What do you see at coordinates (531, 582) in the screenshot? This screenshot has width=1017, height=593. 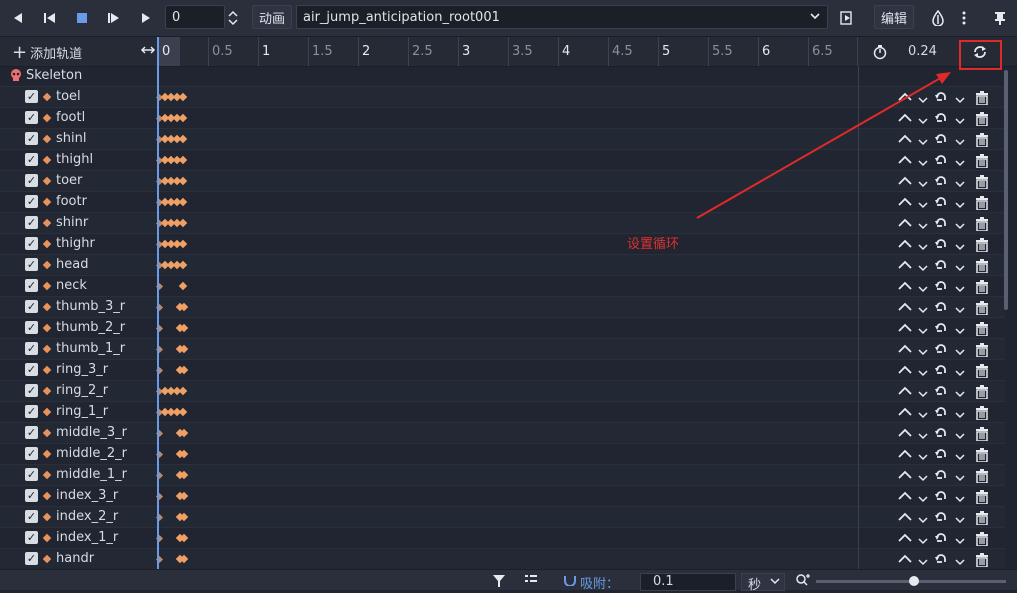 I see `list-icon` at bounding box center [531, 582].